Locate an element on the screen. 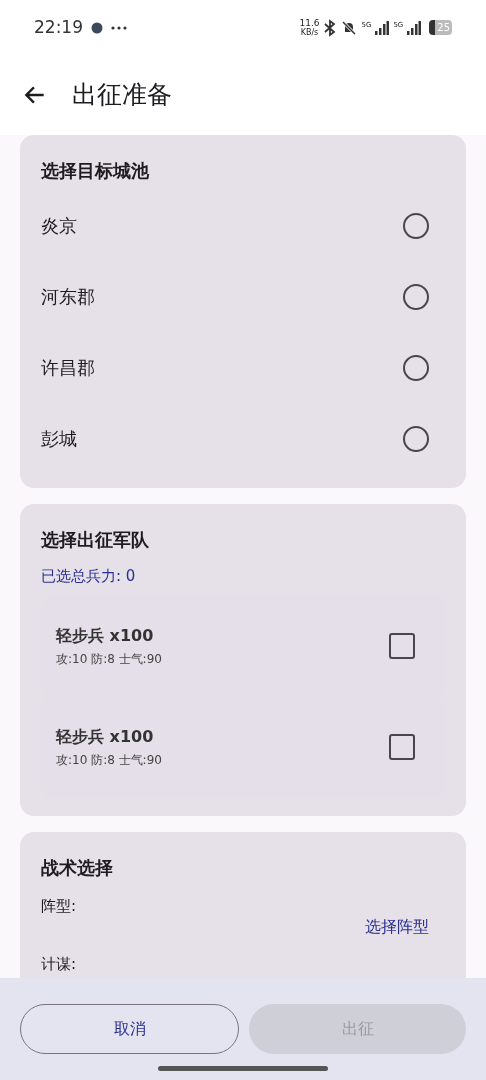  strategy-label: 计谋: is located at coordinates (59, 964).